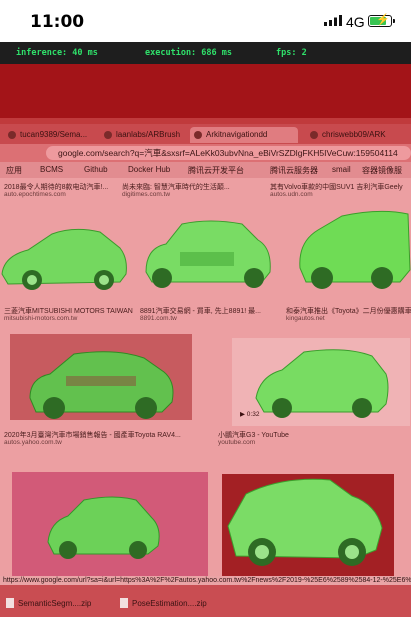 The height and width of the screenshot is (617, 411). Describe the element at coordinates (341, 169) in the screenshot. I see `bookmark-item: smail` at that location.